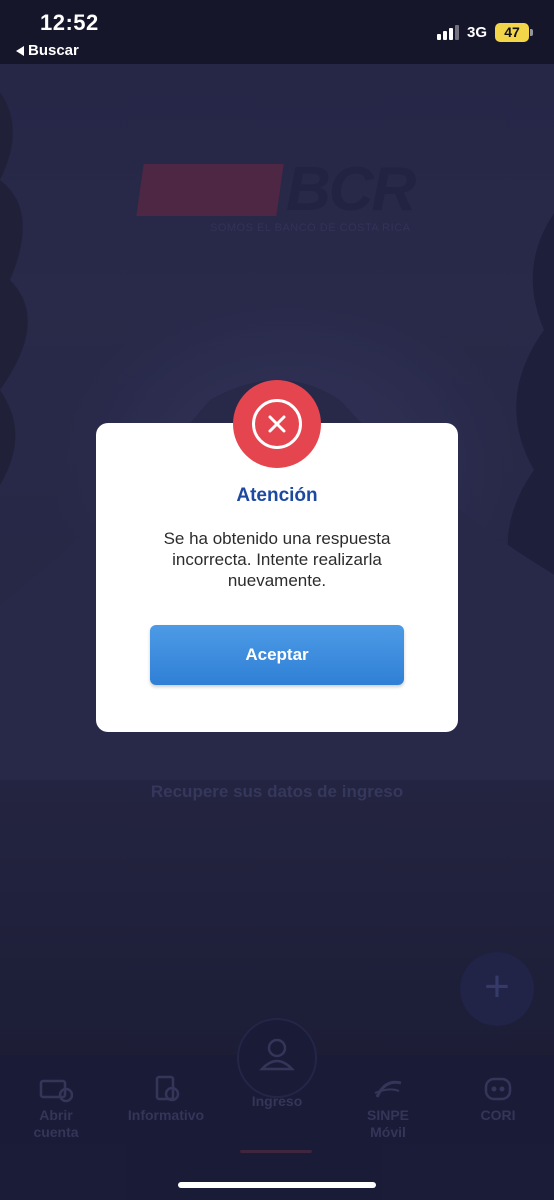 This screenshot has width=554, height=1200. Describe the element at coordinates (69, 22) in the screenshot. I see `status-time: 12:52` at that location.